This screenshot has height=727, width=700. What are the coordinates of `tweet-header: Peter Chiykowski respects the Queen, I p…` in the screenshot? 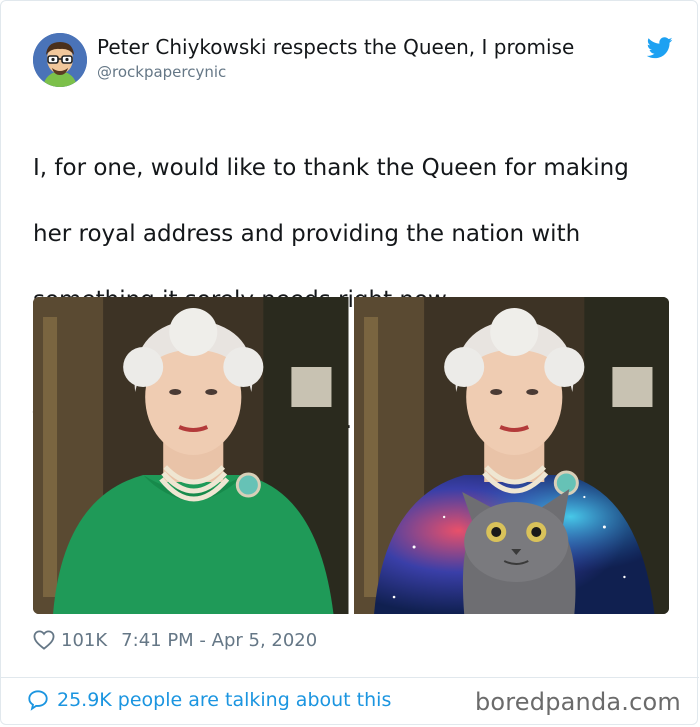 It's located at (353, 61).